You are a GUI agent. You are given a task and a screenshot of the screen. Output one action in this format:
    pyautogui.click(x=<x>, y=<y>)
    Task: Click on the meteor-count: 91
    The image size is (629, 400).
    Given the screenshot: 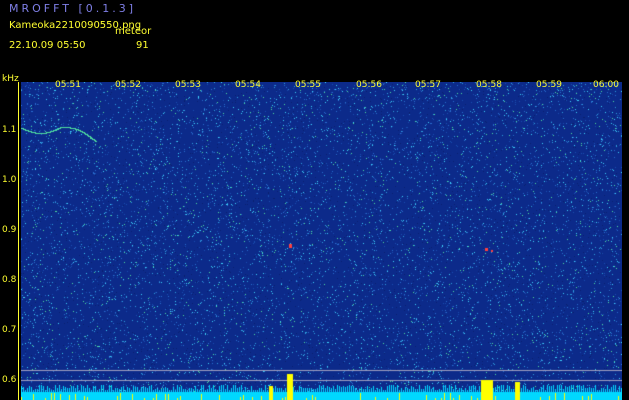 What is the action you would take?
    pyautogui.click(x=142, y=45)
    